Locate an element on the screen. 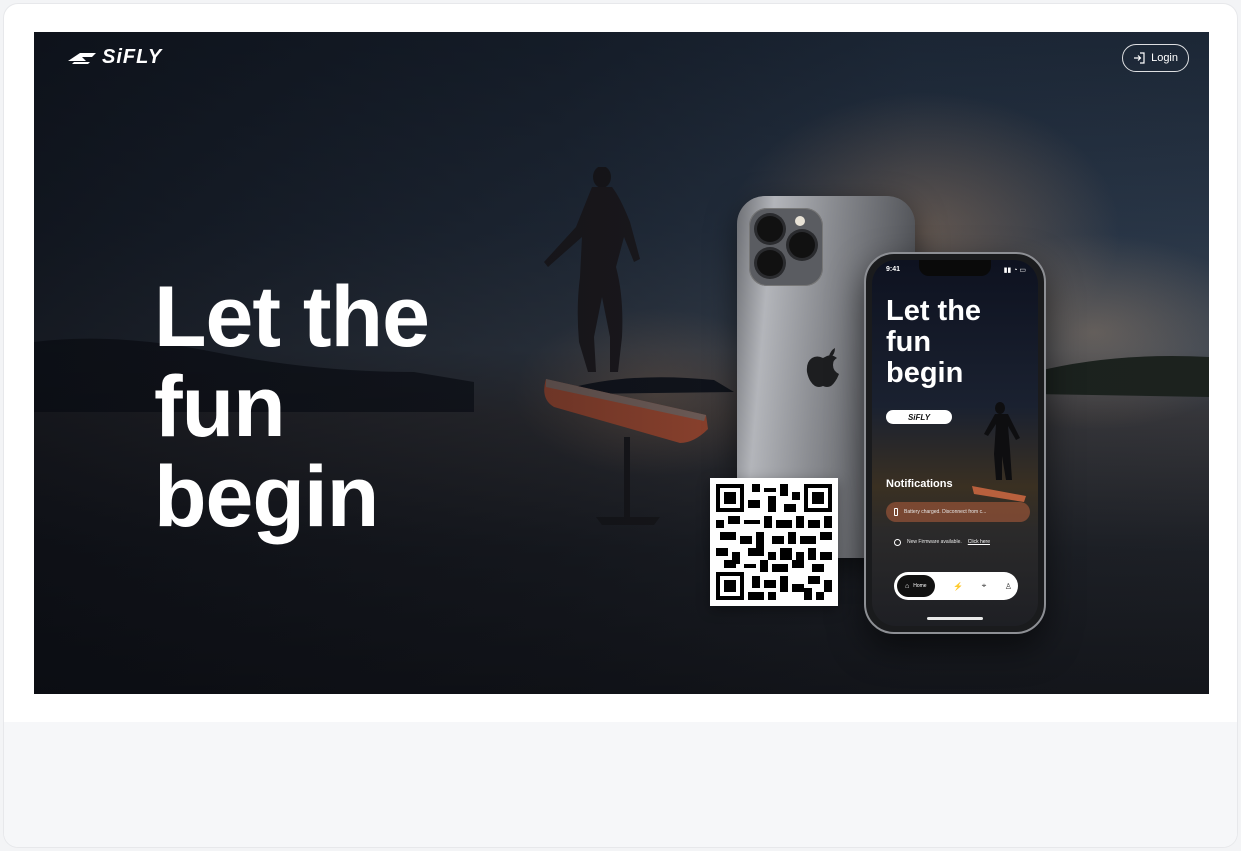 The width and height of the screenshot is (1241, 851). phone-notch is located at coordinates (955, 268).